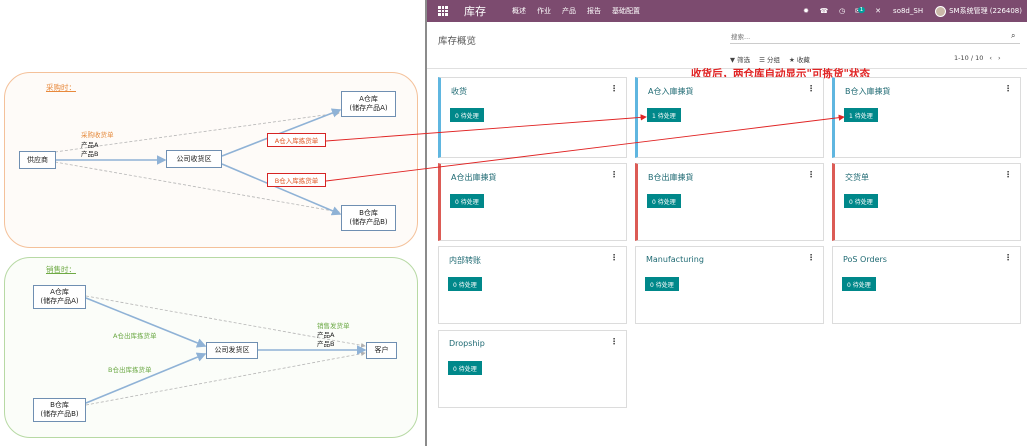 This screenshot has height=446, width=1027. What do you see at coordinates (799, 59) in the screenshot?
I see `favorites-button: ★ 收藏` at bounding box center [799, 59].